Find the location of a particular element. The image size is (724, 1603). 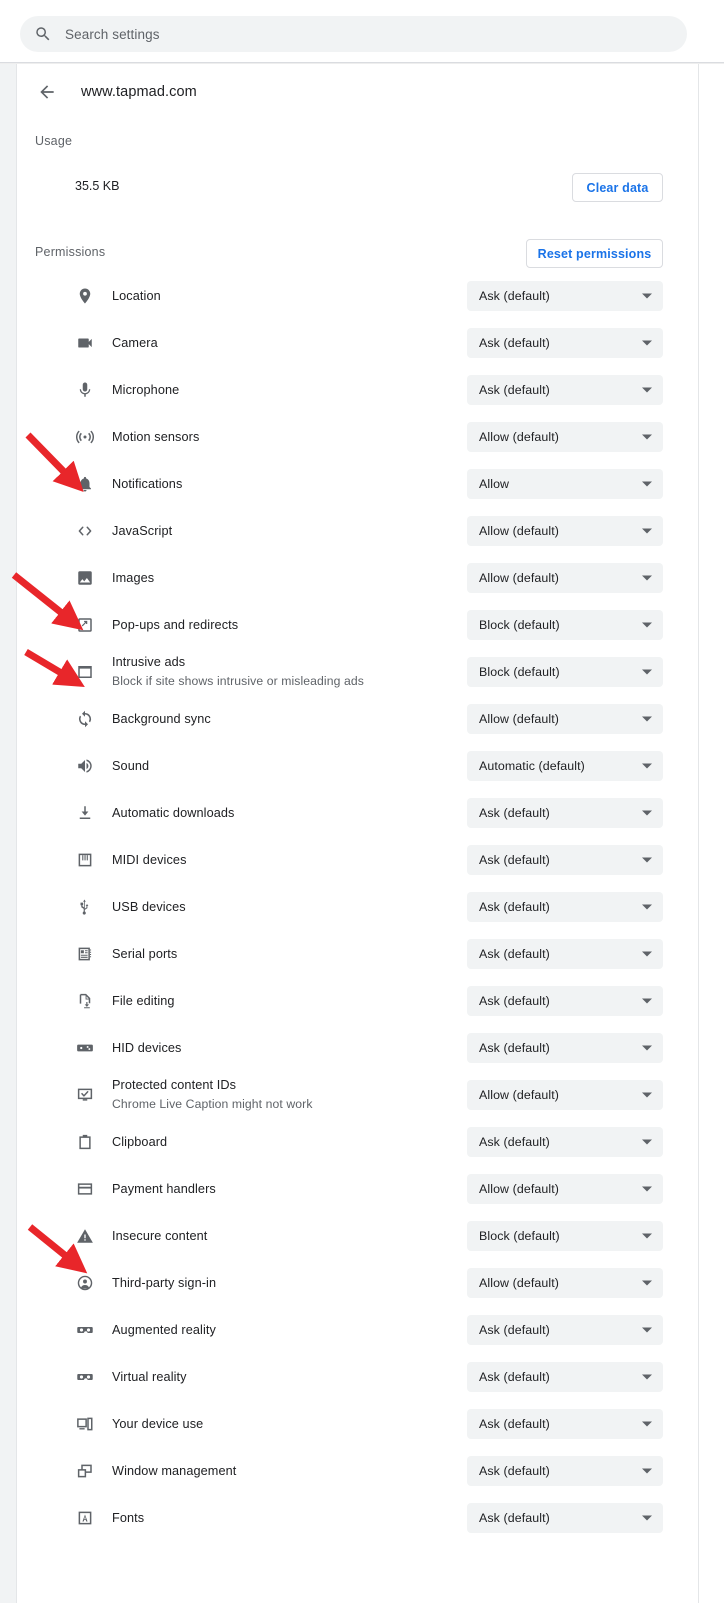

permission-text: Payment handlers is located at coordinates (164, 1189).